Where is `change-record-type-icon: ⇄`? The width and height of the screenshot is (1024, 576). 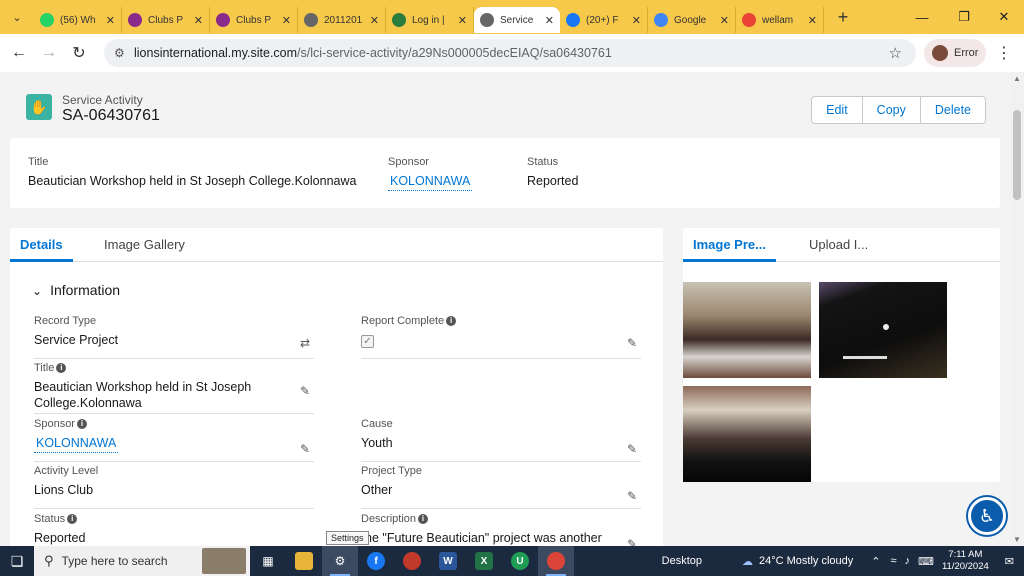
change-record-type-icon: ⇄ is located at coordinates (305, 343).